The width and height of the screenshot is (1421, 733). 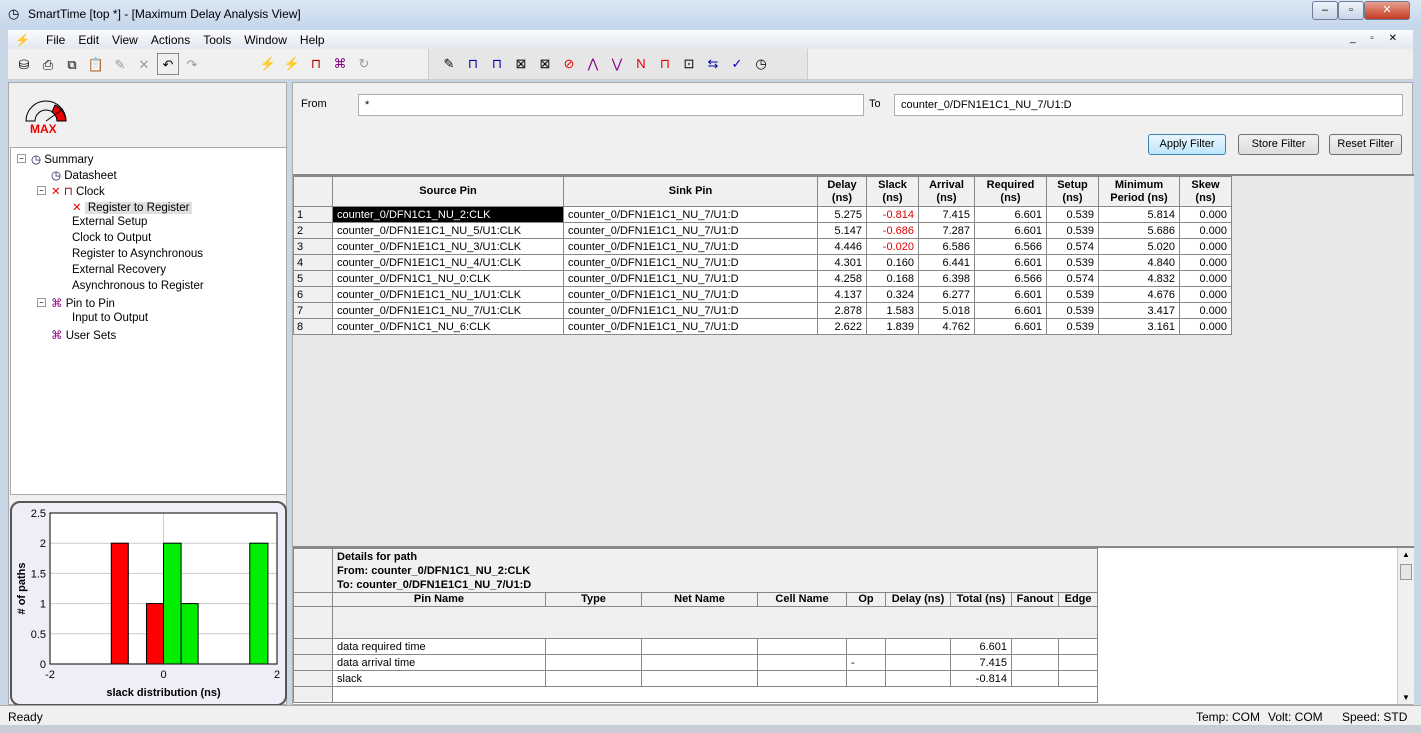 I want to click on delete-icon: ✕, so click(x=144, y=65).